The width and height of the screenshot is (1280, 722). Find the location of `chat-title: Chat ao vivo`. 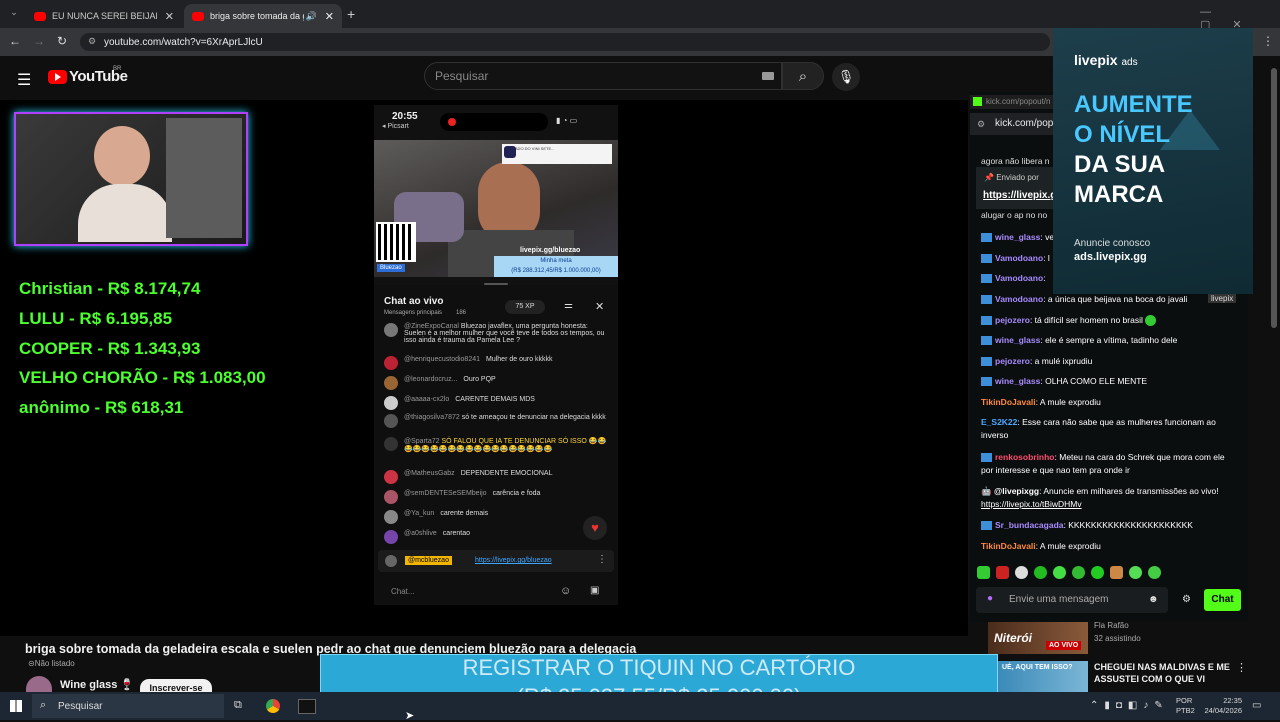

chat-title: Chat ao vivo is located at coordinates (414, 301).